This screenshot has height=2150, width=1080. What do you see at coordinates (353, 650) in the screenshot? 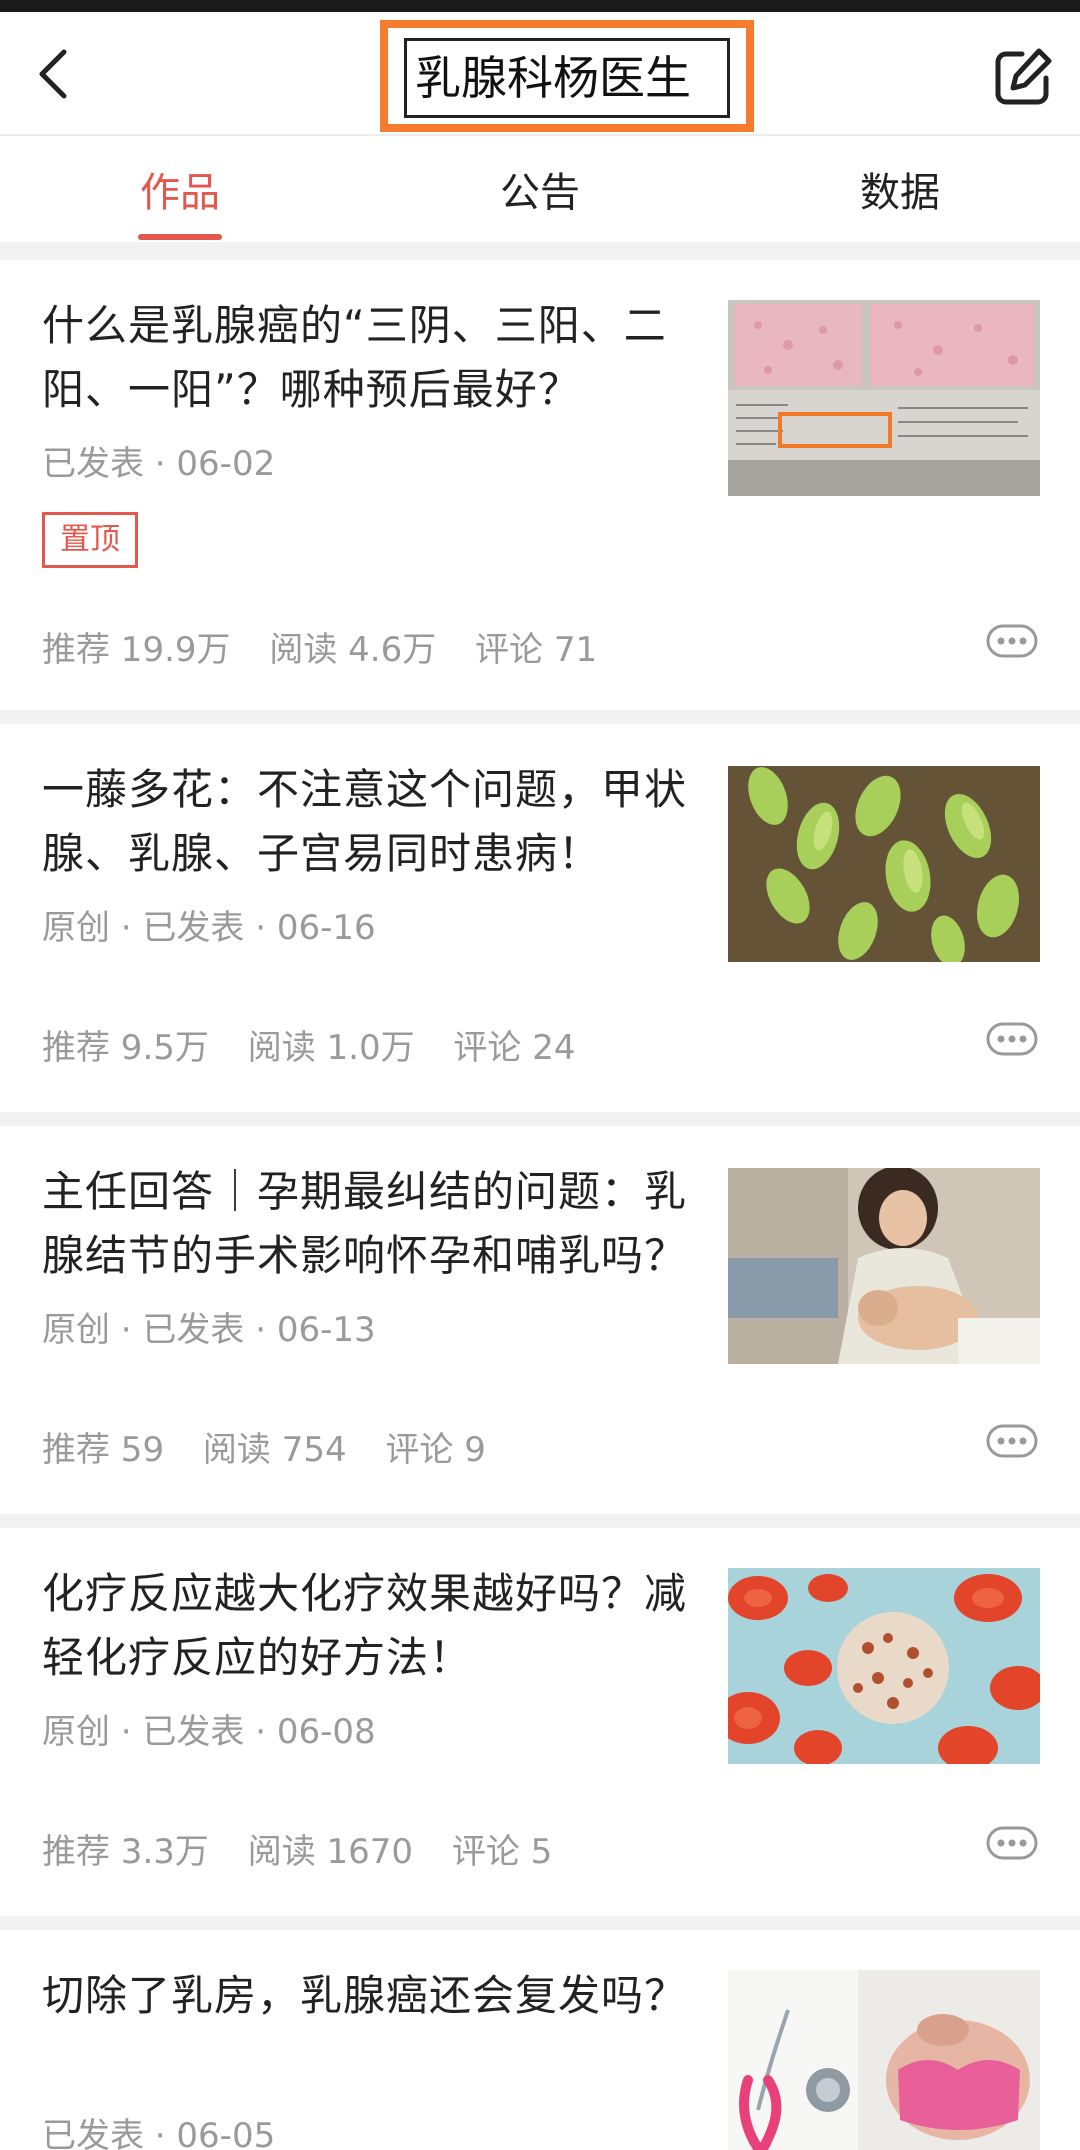
I see `read-count: 阅读 4.6万` at bounding box center [353, 650].